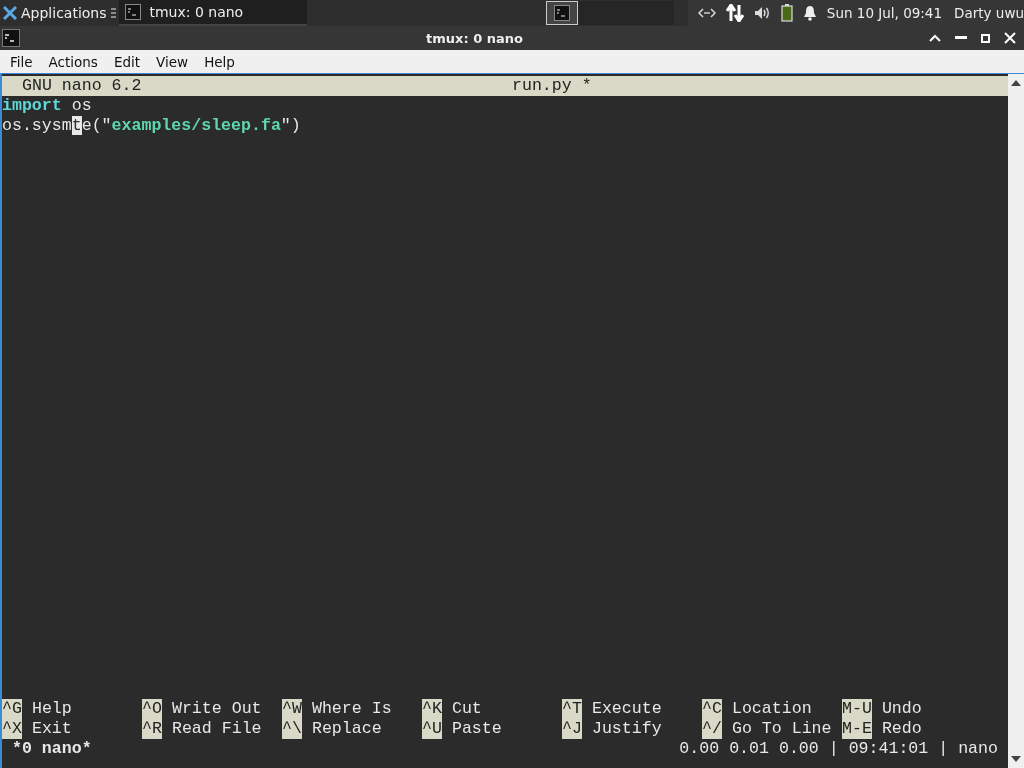 The image size is (1024, 768). What do you see at coordinates (82, 86) in the screenshot?
I see `editor-version: GNU nano 6.2` at bounding box center [82, 86].